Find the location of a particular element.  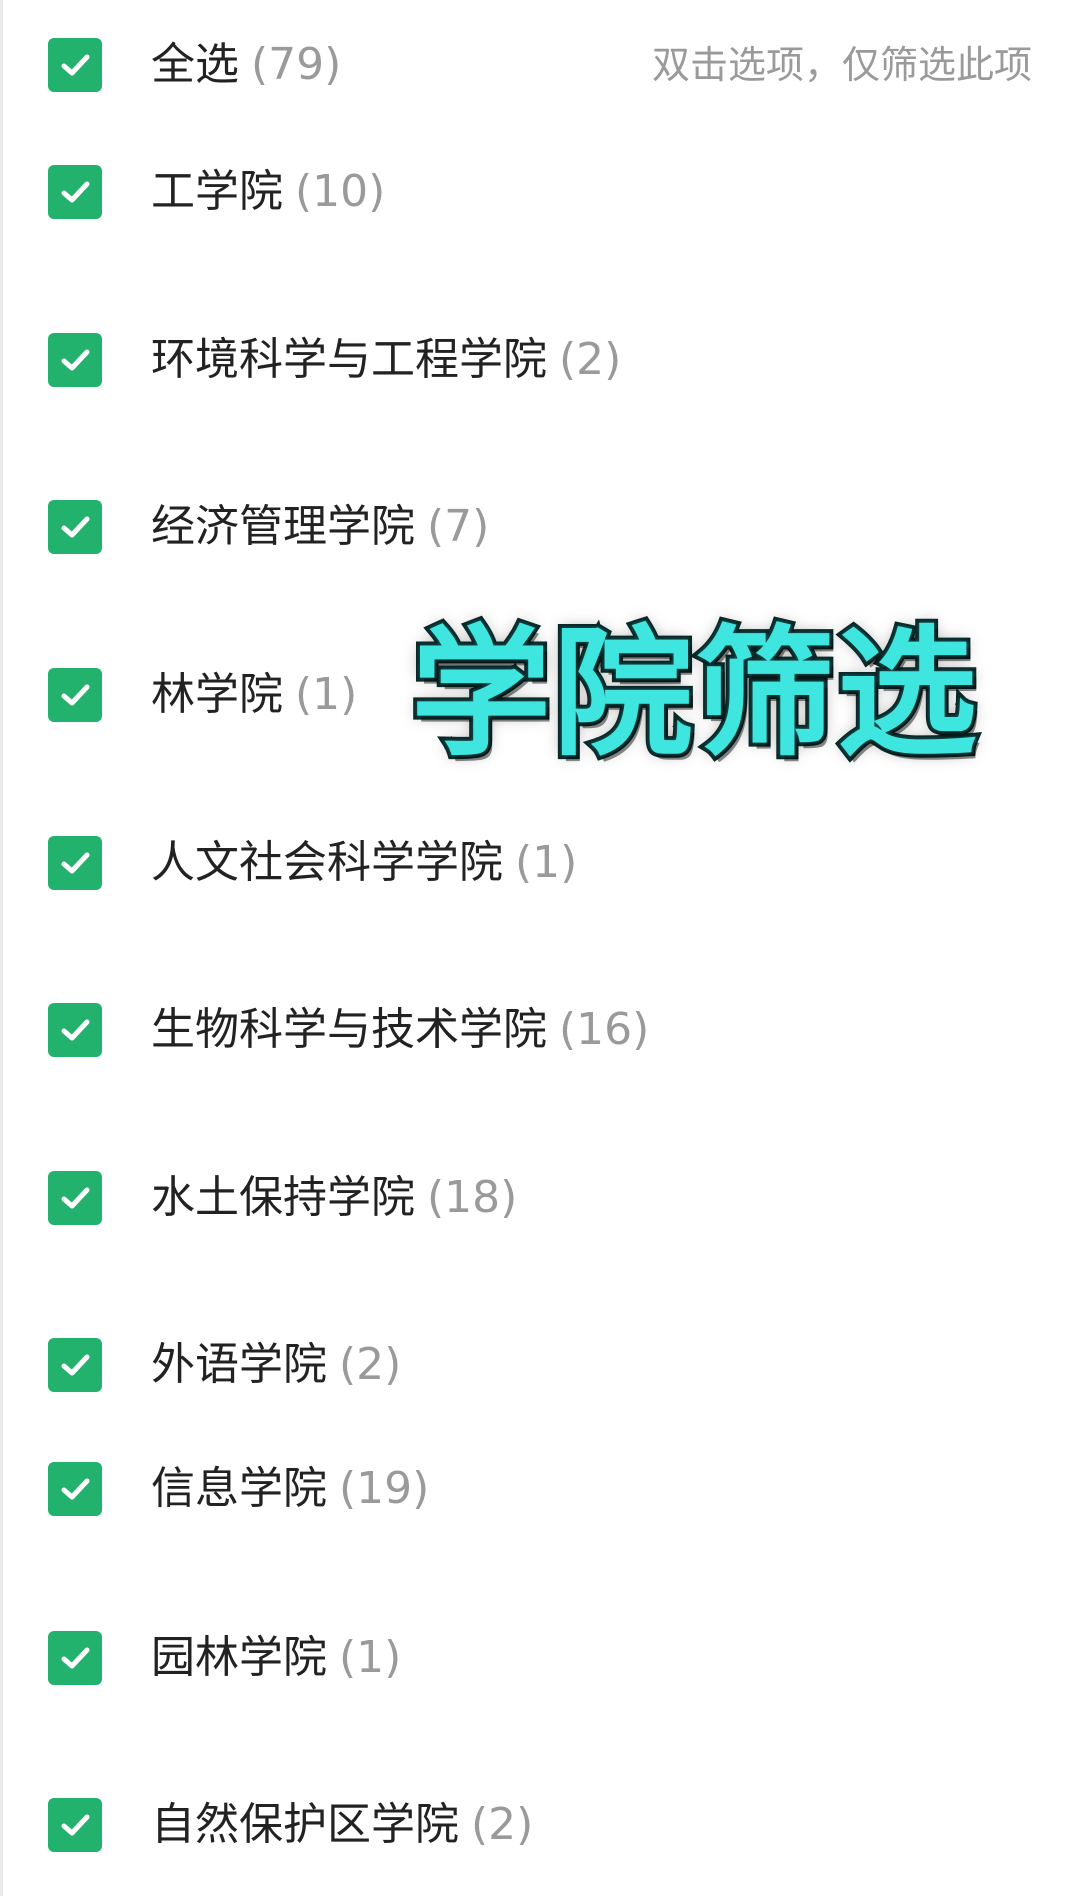

option-name: 园林学院 is located at coordinates (239, 1657).